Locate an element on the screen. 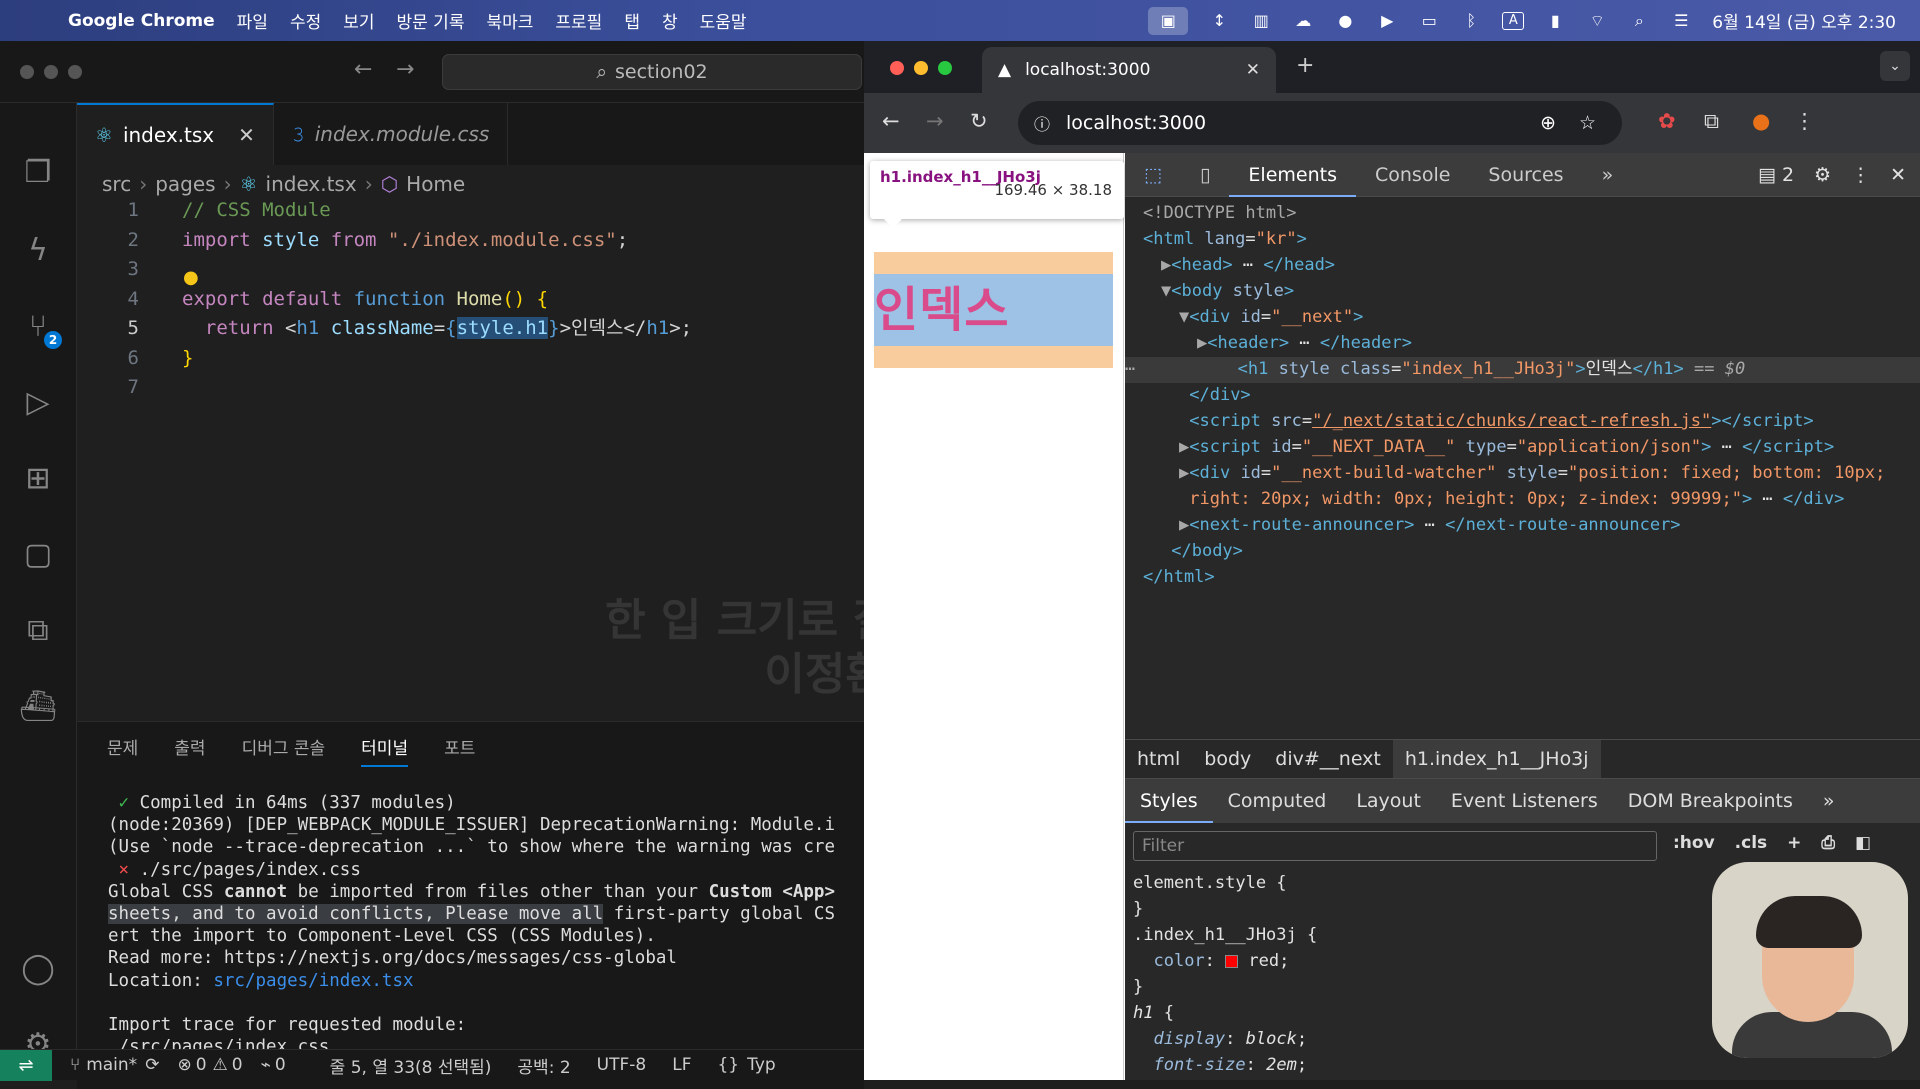 The height and width of the screenshot is (1089, 1920). address-bar: ⓘ localhost:3000 ⊕ ☆ is located at coordinates (1320, 123).